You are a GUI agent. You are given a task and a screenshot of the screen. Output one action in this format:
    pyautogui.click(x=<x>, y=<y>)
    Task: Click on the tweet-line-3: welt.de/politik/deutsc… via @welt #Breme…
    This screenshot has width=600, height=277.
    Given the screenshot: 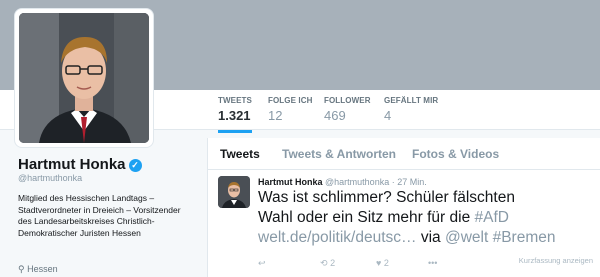 What is the action you would take?
    pyautogui.click(x=428, y=238)
    